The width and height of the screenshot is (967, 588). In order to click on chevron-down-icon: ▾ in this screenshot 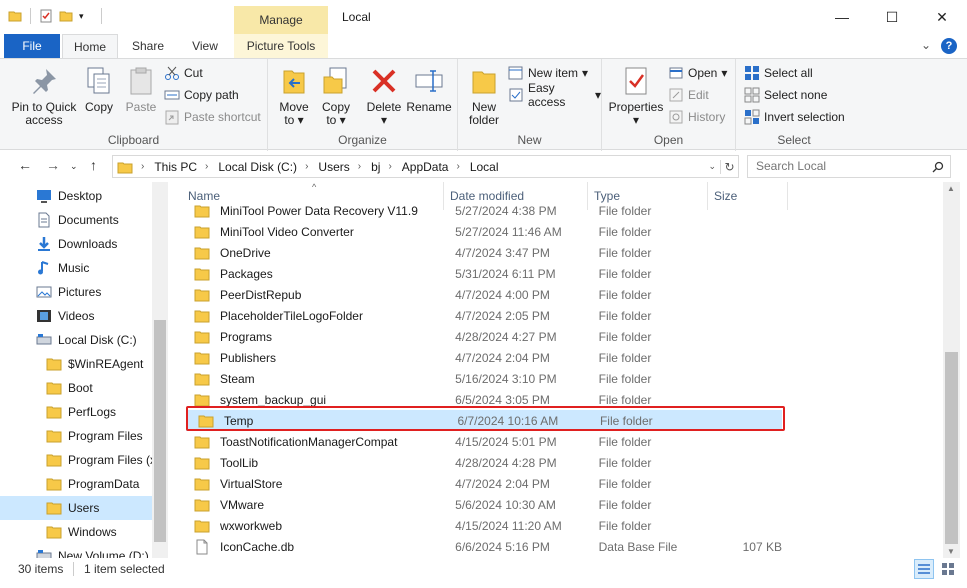, I will do `click(86, 16)`.